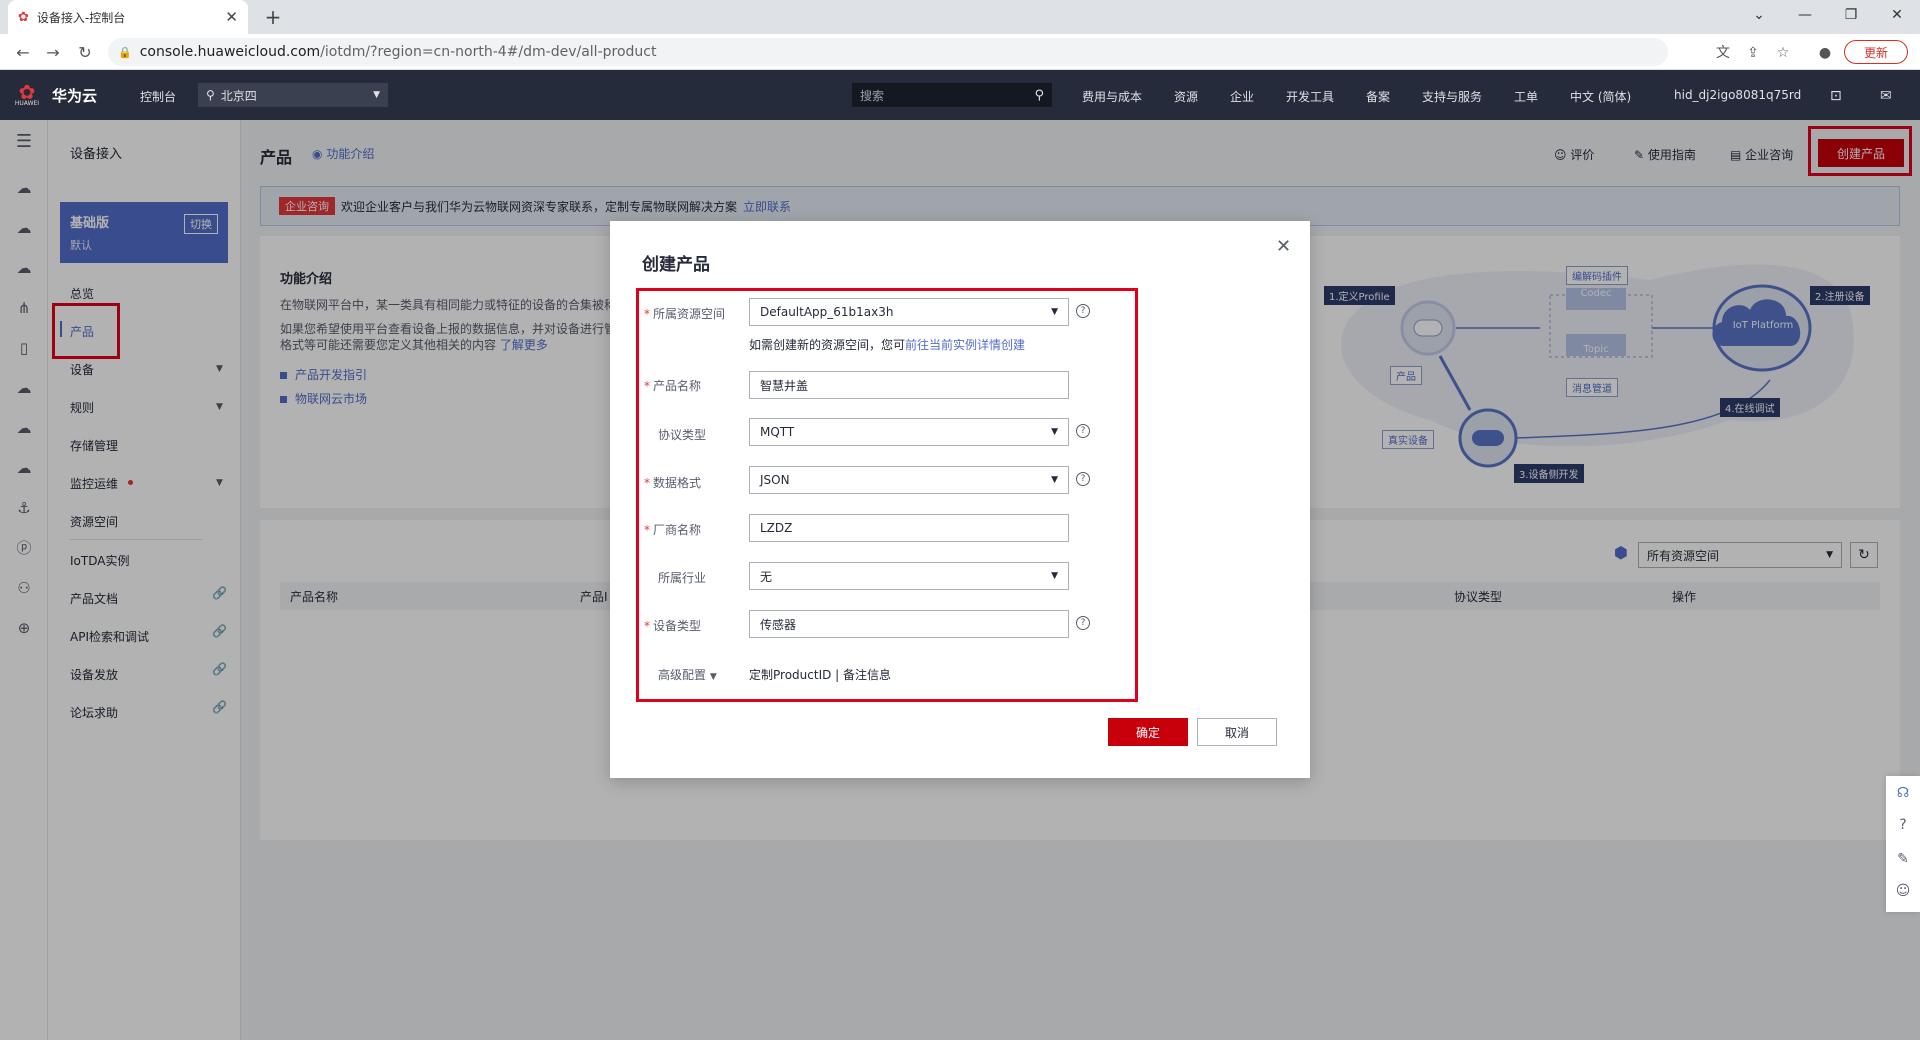  I want to click on close-tab-icon: ✕, so click(231, 17).